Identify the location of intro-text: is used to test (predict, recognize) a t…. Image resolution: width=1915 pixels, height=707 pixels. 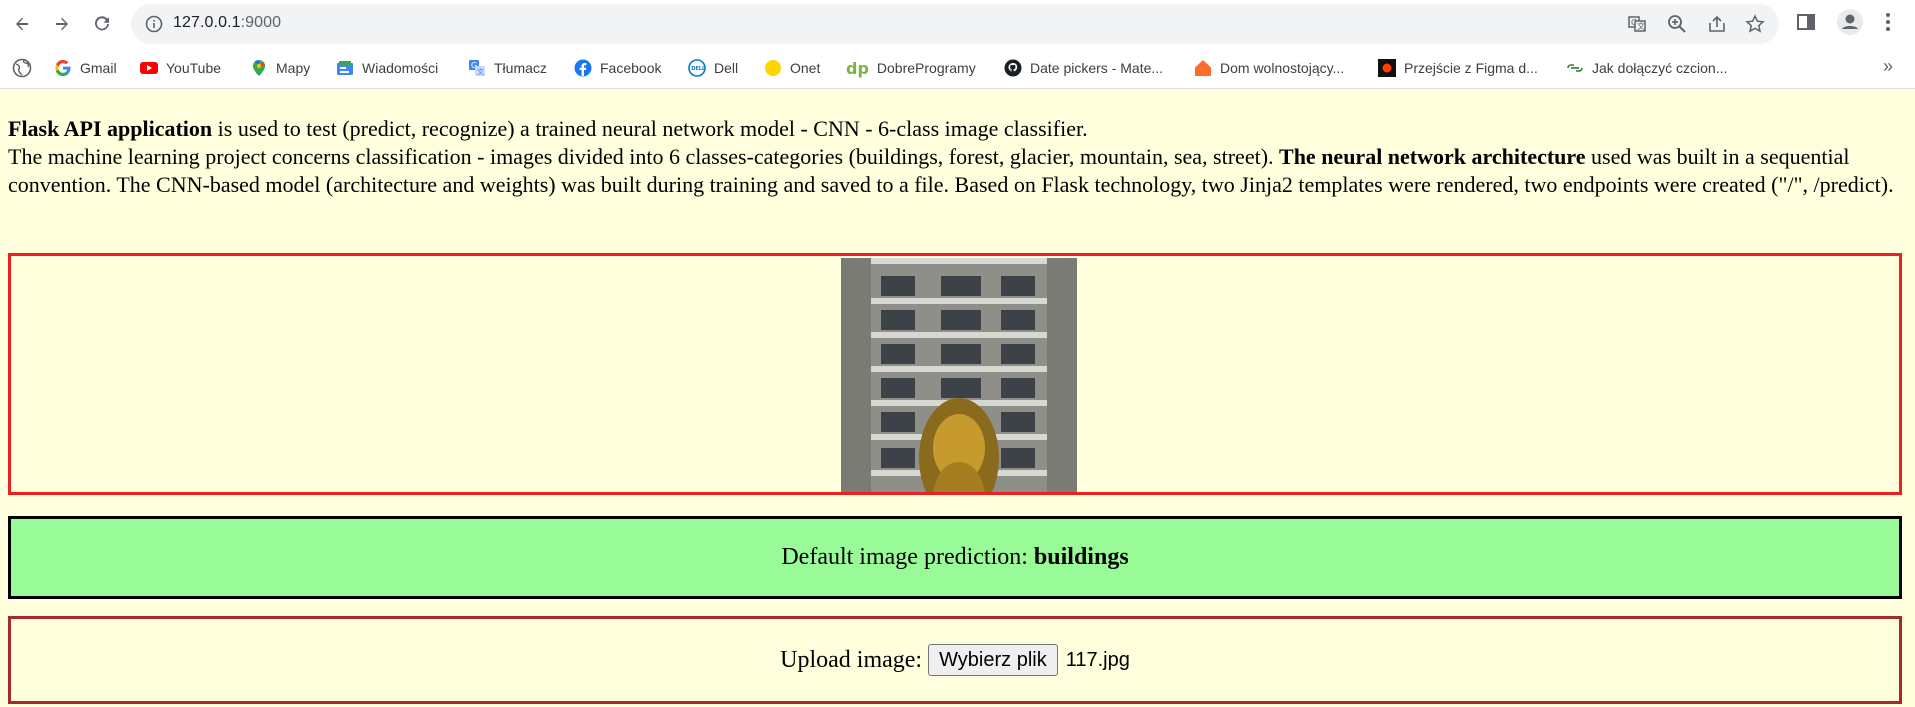
(650, 128).